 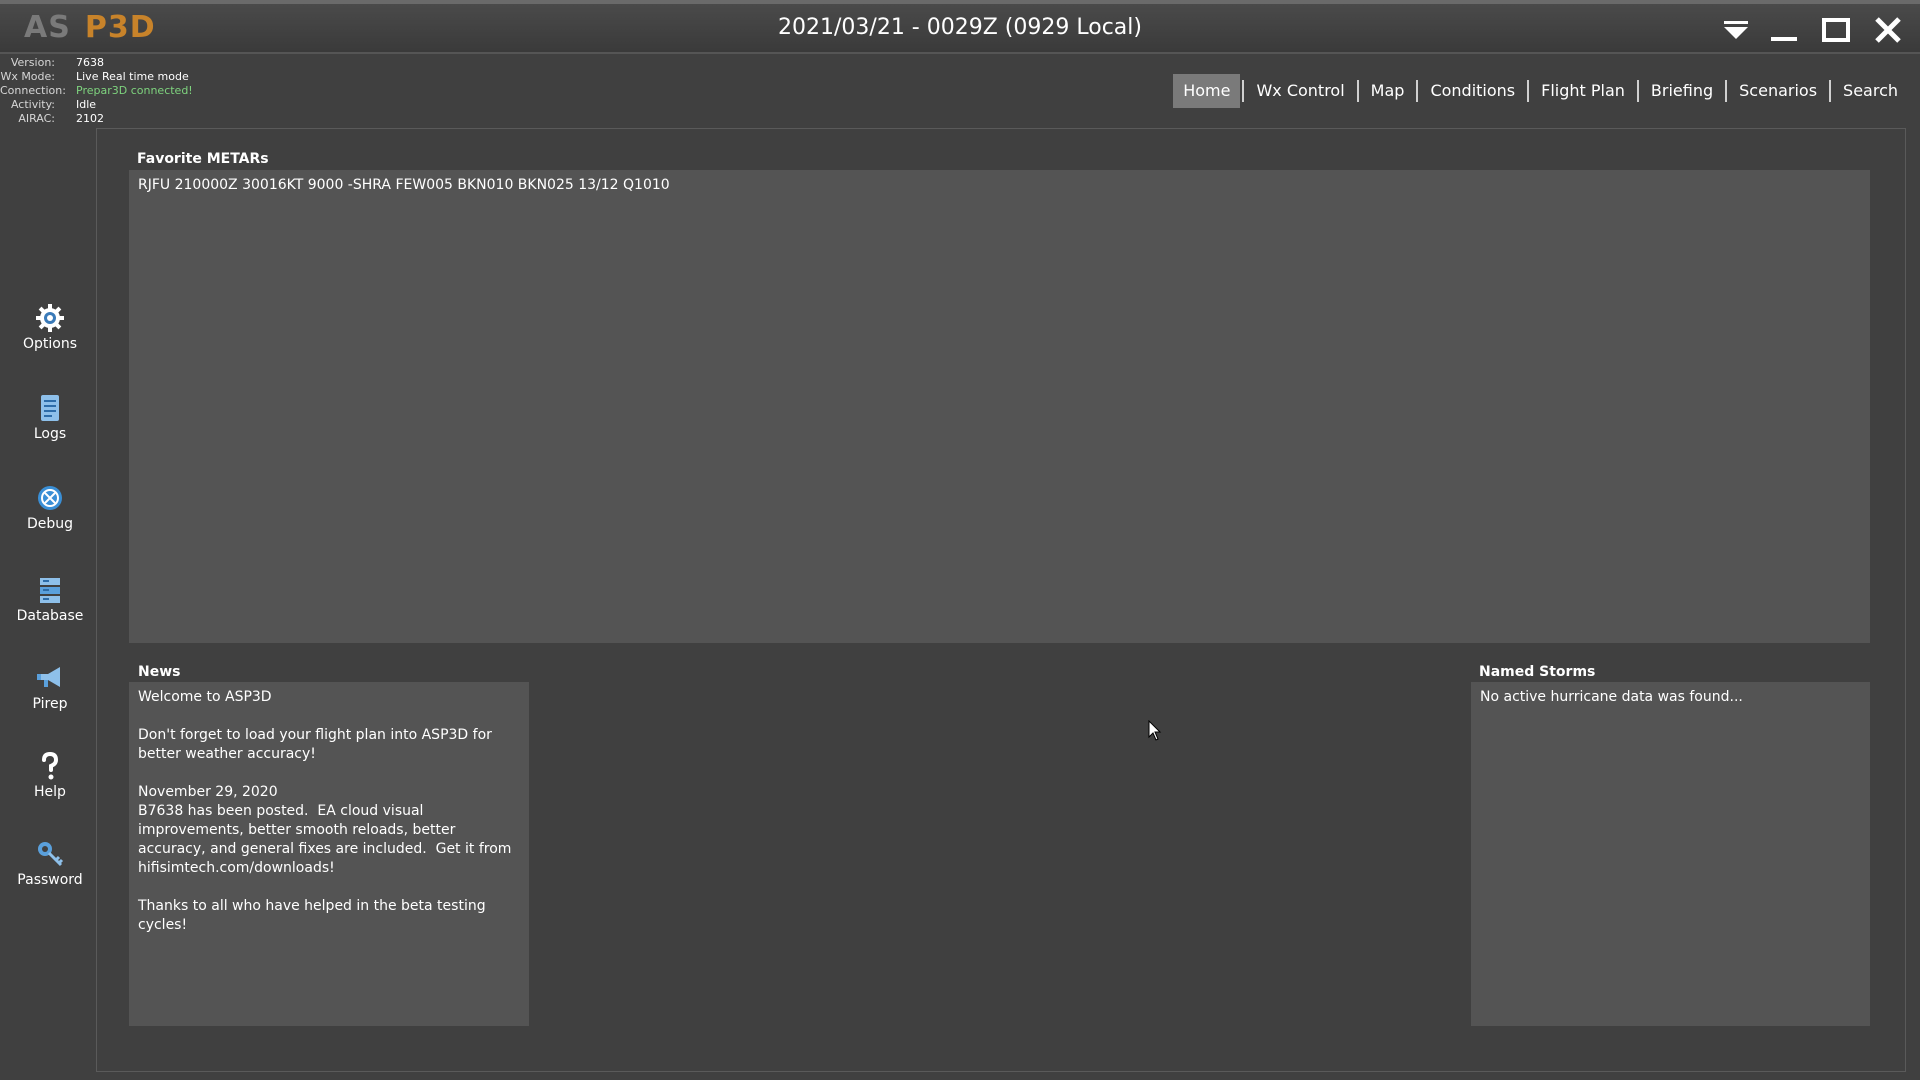 I want to click on tab-home: Home, so click(x=1207, y=91).